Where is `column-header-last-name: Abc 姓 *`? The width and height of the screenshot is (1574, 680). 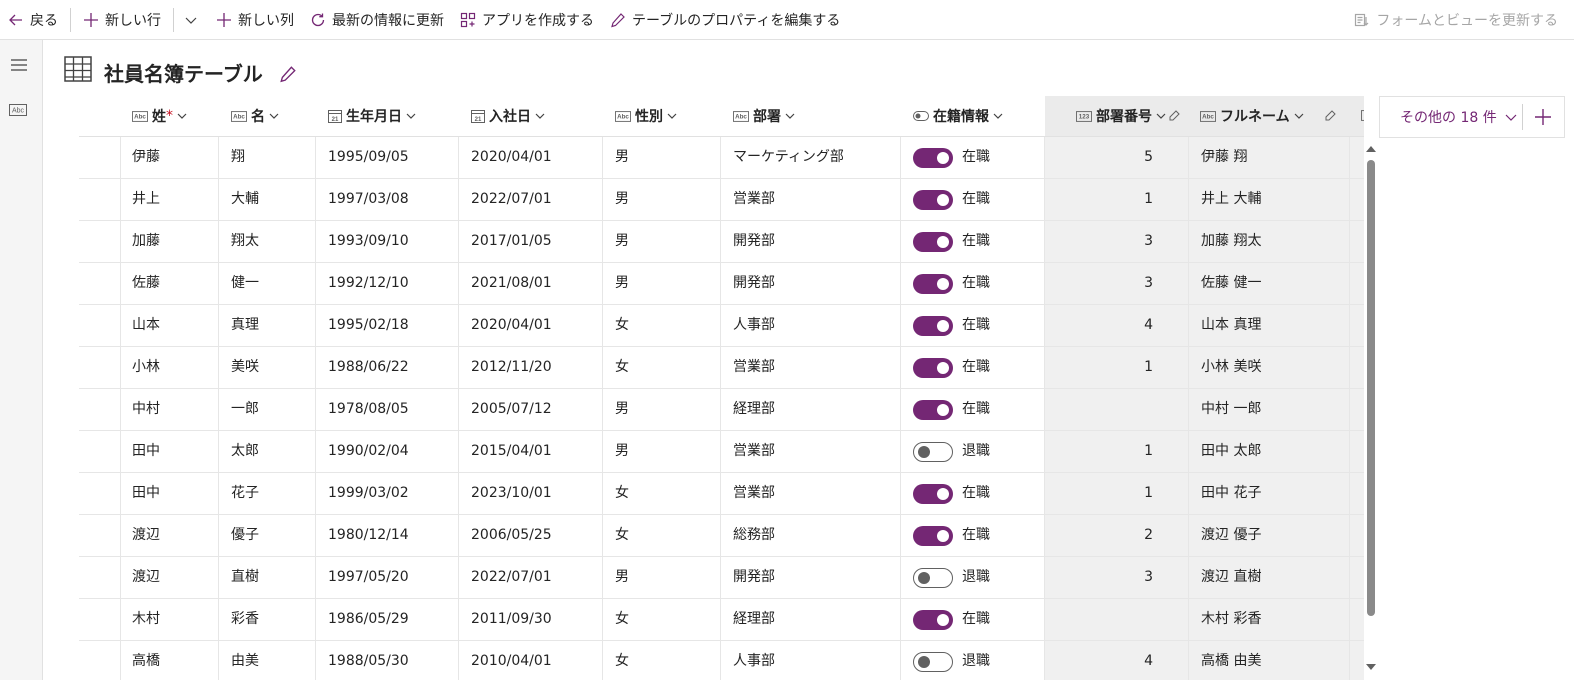 column-header-last-name: Abc 姓 * is located at coordinates (159, 116).